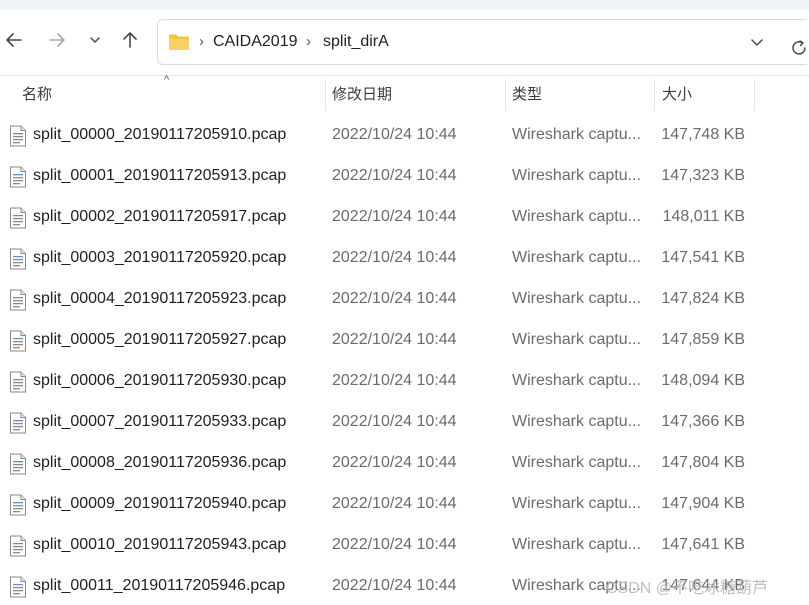  I want to click on file-size: 148,011 KB, so click(703, 216).